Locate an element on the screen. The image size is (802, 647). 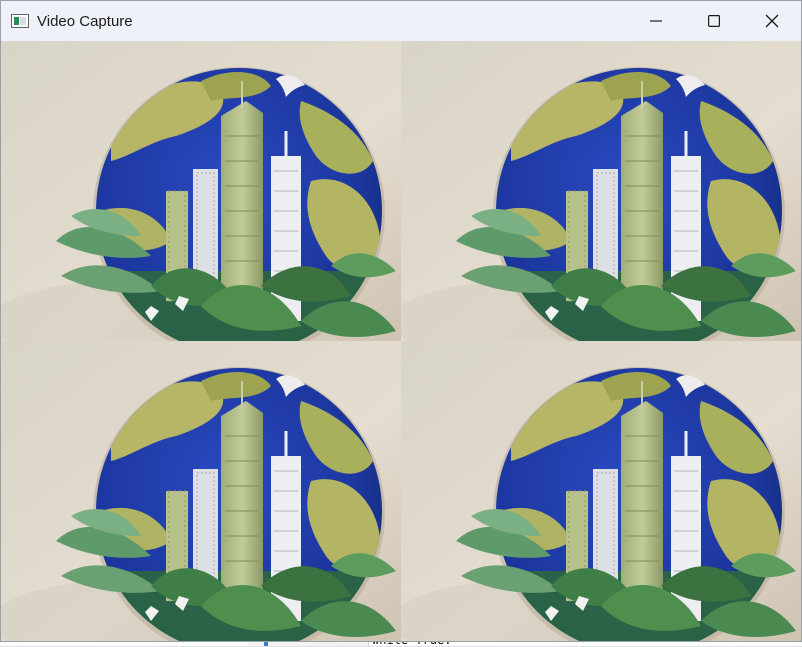
window-controls is located at coordinates (714, 21).